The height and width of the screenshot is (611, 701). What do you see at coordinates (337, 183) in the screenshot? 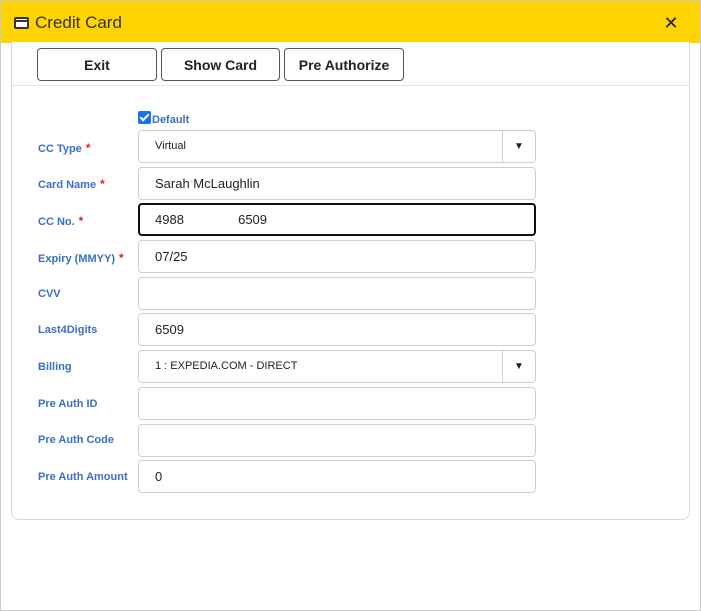
I see `card-name-field: Sarah McLaughlin` at bounding box center [337, 183].